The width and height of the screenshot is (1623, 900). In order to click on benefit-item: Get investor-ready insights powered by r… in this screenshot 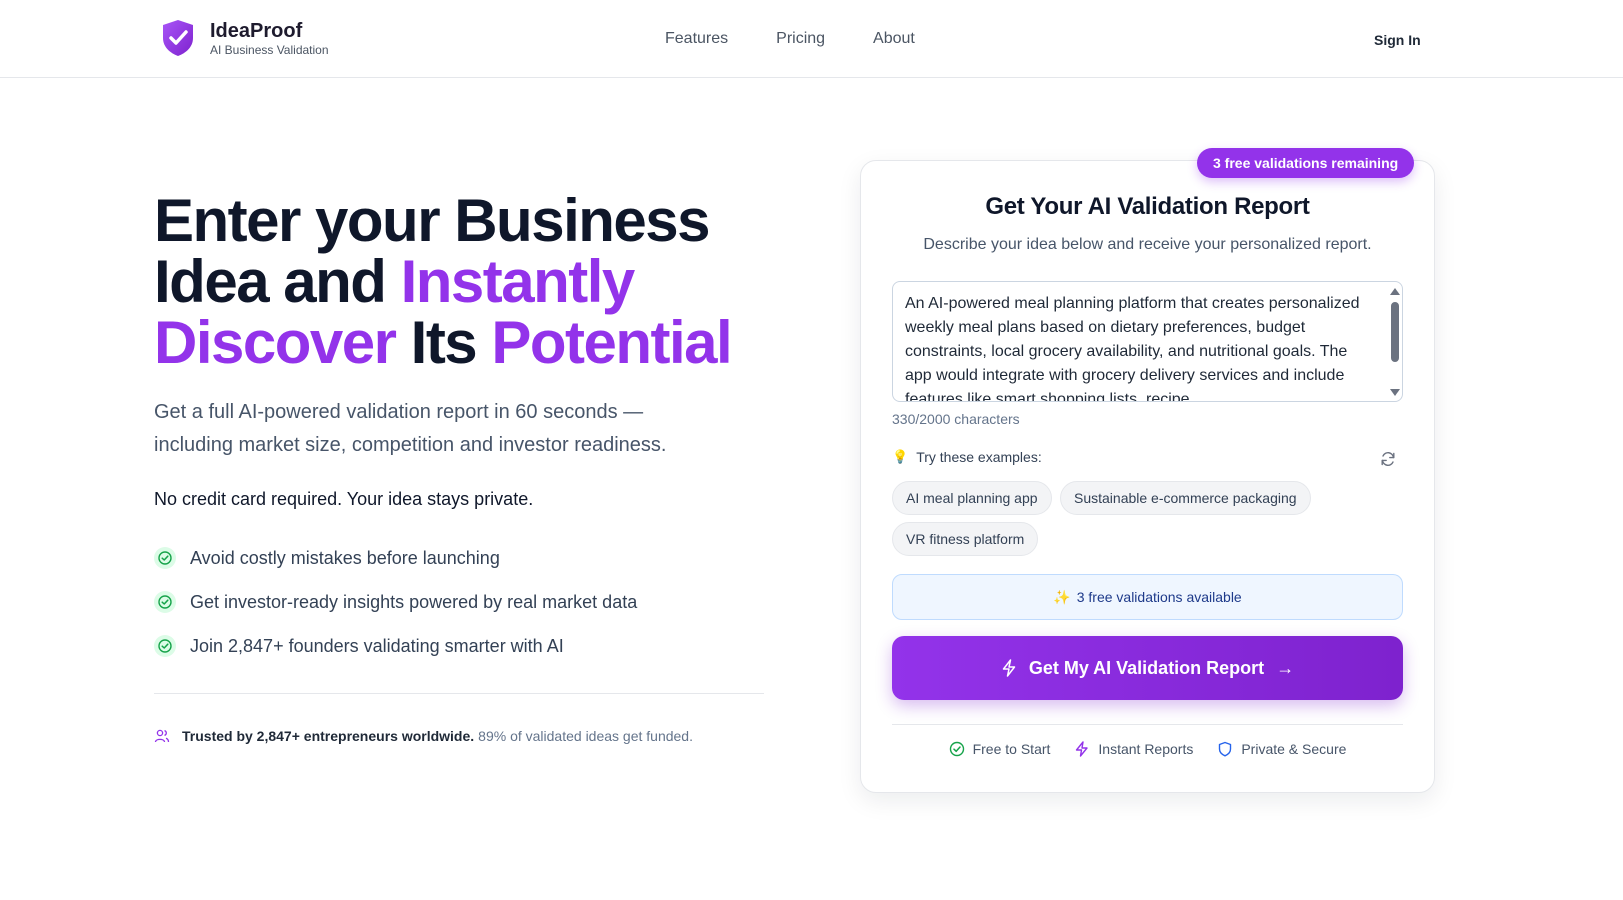, I will do `click(395, 602)`.